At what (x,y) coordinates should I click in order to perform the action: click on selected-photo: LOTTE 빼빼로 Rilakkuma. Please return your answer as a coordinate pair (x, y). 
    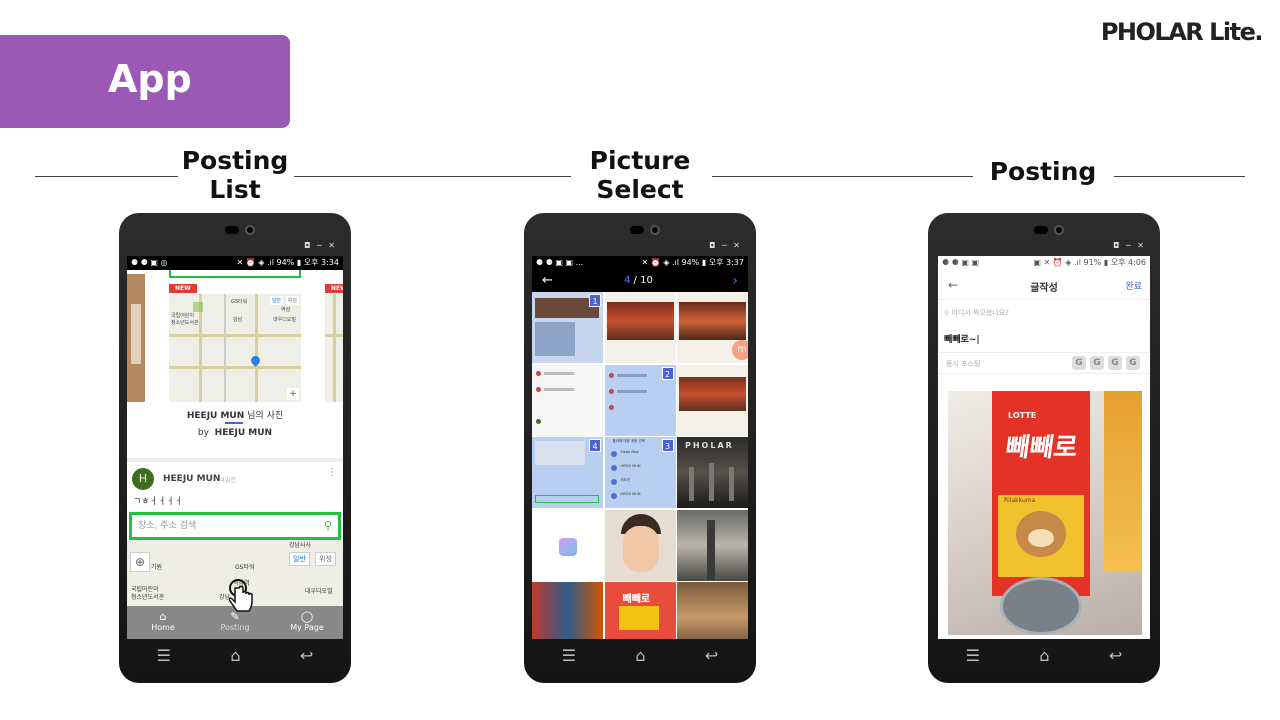
    Looking at the image, I should click on (1045, 513).